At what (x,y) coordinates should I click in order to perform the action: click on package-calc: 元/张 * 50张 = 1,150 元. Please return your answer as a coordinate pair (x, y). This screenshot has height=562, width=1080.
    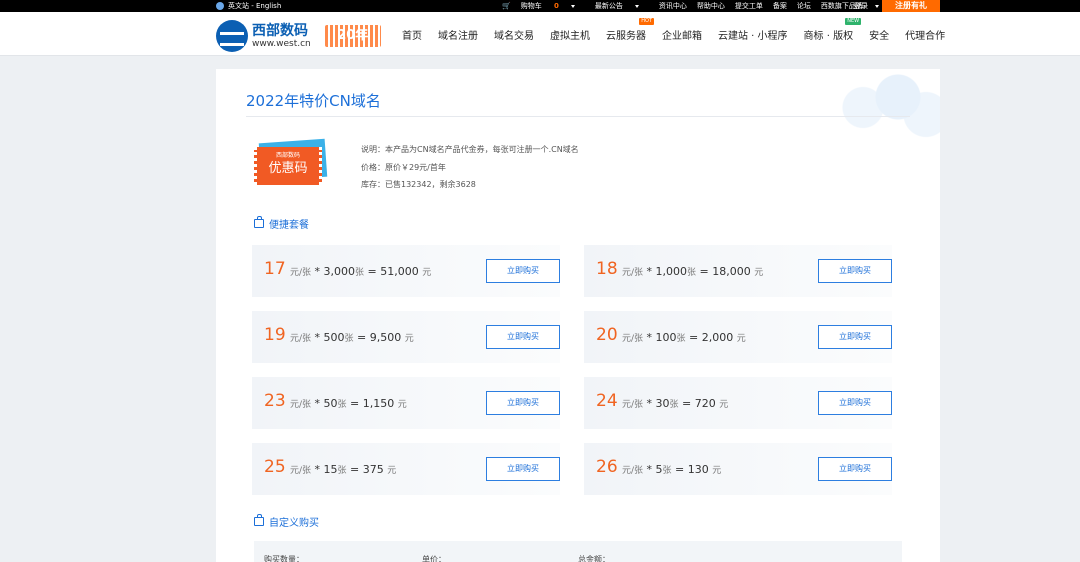
    Looking at the image, I should click on (348, 403).